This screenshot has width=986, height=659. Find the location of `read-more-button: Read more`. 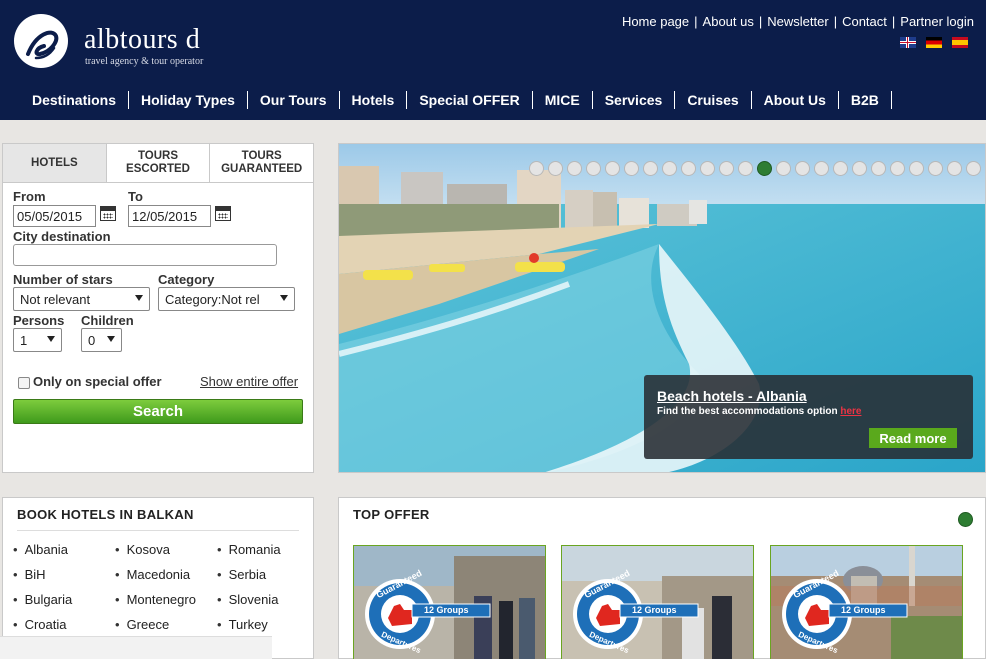

read-more-button: Read more is located at coordinates (913, 438).